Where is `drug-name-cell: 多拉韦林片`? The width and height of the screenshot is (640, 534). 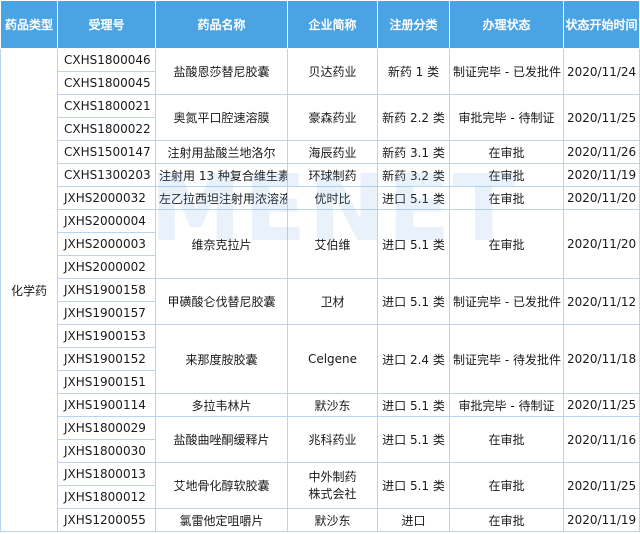 drug-name-cell: 多拉韦林片 is located at coordinates (221, 405).